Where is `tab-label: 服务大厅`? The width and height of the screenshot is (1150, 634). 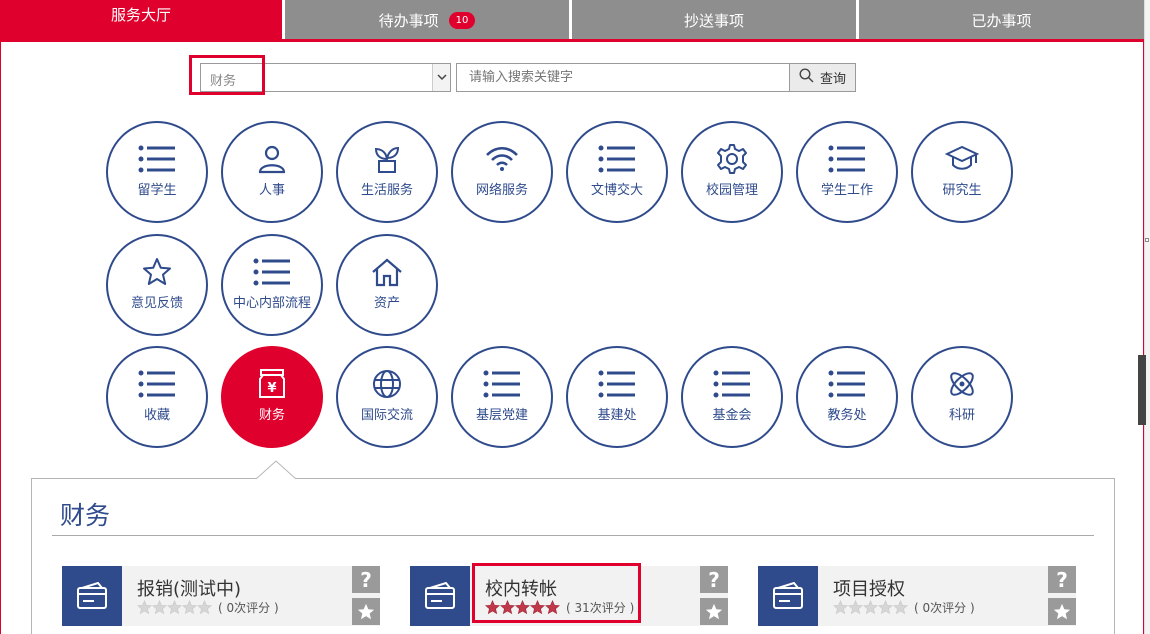 tab-label: 服务大厅 is located at coordinates (140, 15).